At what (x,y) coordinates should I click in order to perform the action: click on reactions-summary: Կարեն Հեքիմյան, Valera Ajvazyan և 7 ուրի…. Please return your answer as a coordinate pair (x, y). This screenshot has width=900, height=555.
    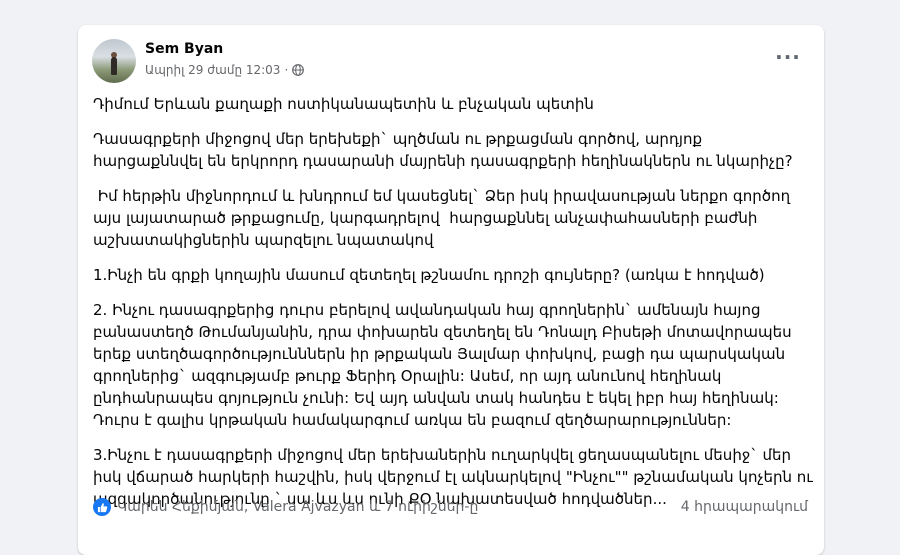
    Looking at the image, I should click on (285, 507).